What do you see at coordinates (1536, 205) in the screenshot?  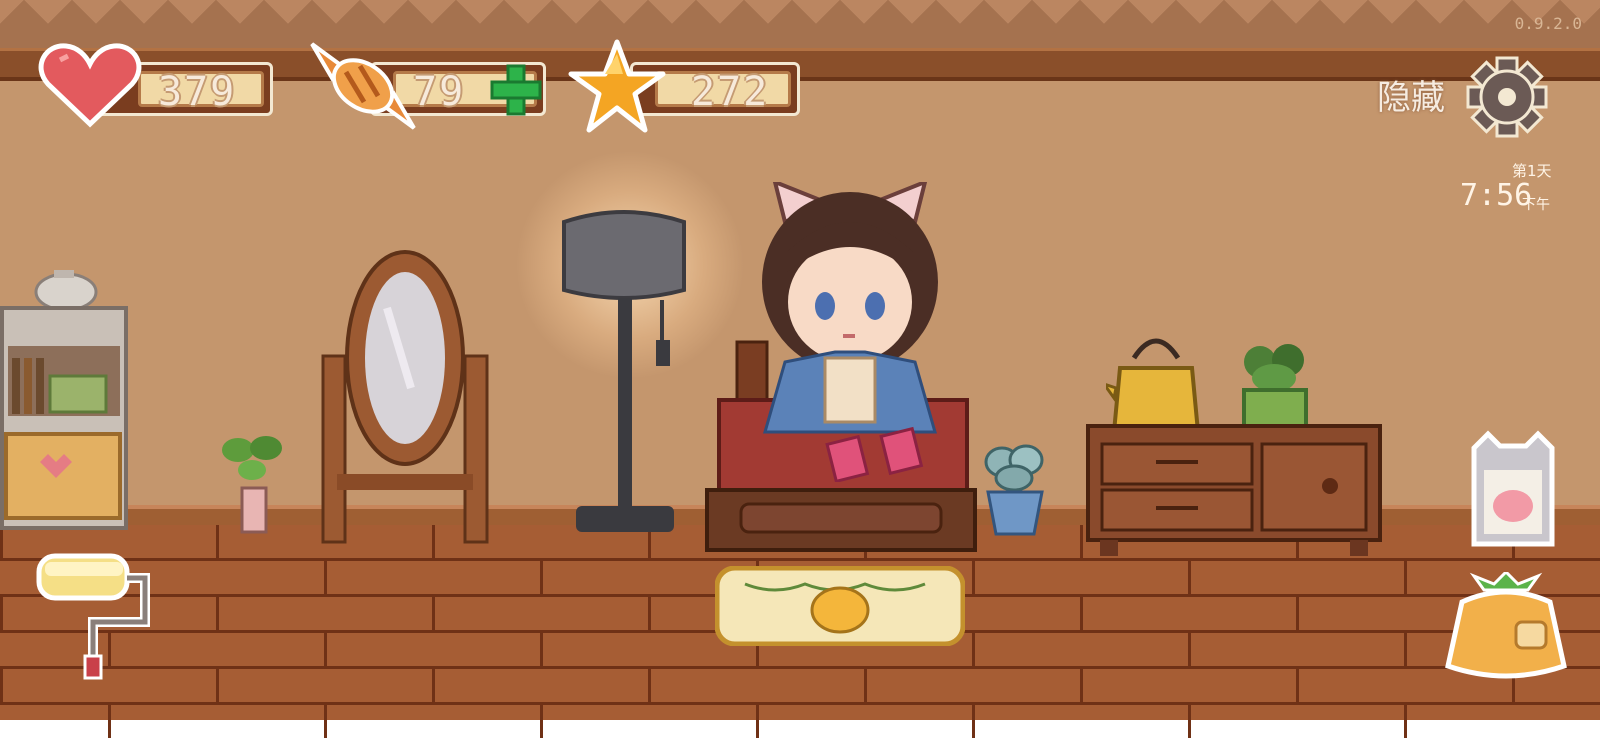 I see `clock-ampm: 下午` at bounding box center [1536, 205].